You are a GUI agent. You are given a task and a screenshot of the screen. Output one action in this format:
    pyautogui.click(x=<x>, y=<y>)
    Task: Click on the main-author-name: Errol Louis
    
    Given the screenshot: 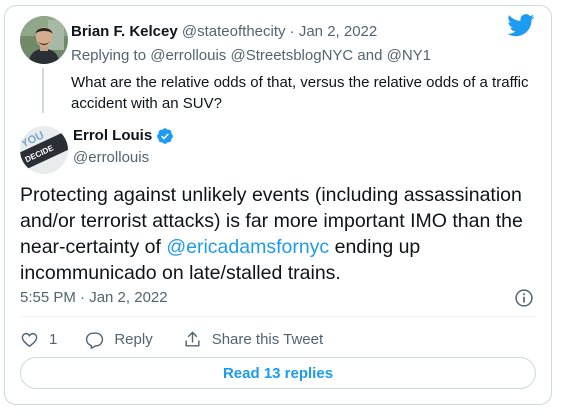 What is the action you would take?
    pyautogui.click(x=112, y=136)
    